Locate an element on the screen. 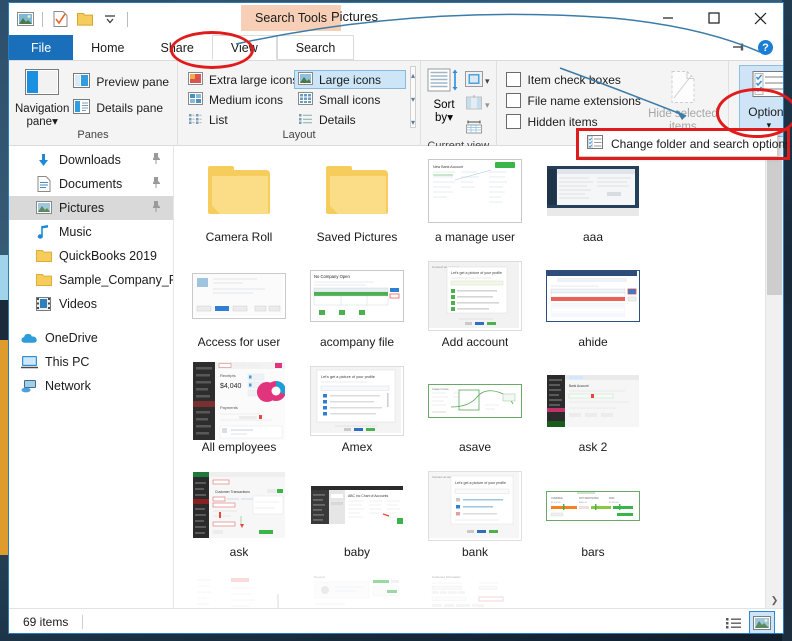 Image resolution: width=792 pixels, height=641 pixels. thumbnail-wrap: Bank Account is located at coordinates (593, 401).